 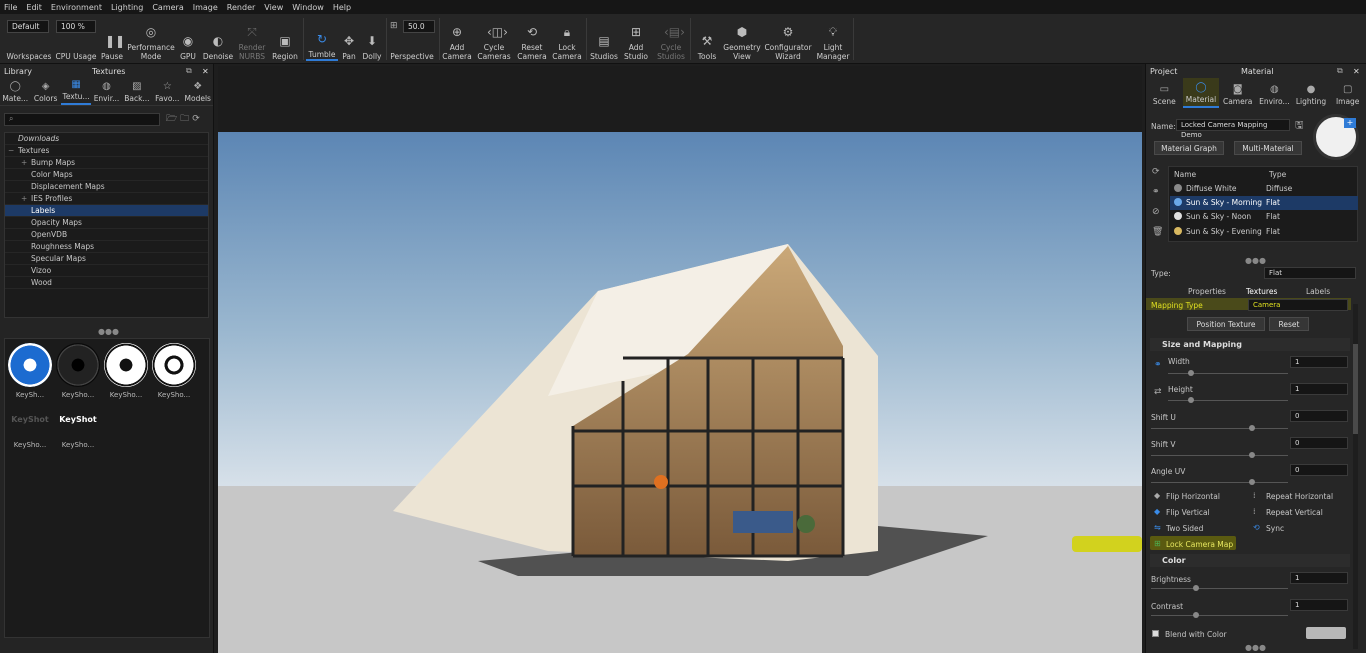 I want to click on shift-u-field: 0, so click(x=1319, y=416).